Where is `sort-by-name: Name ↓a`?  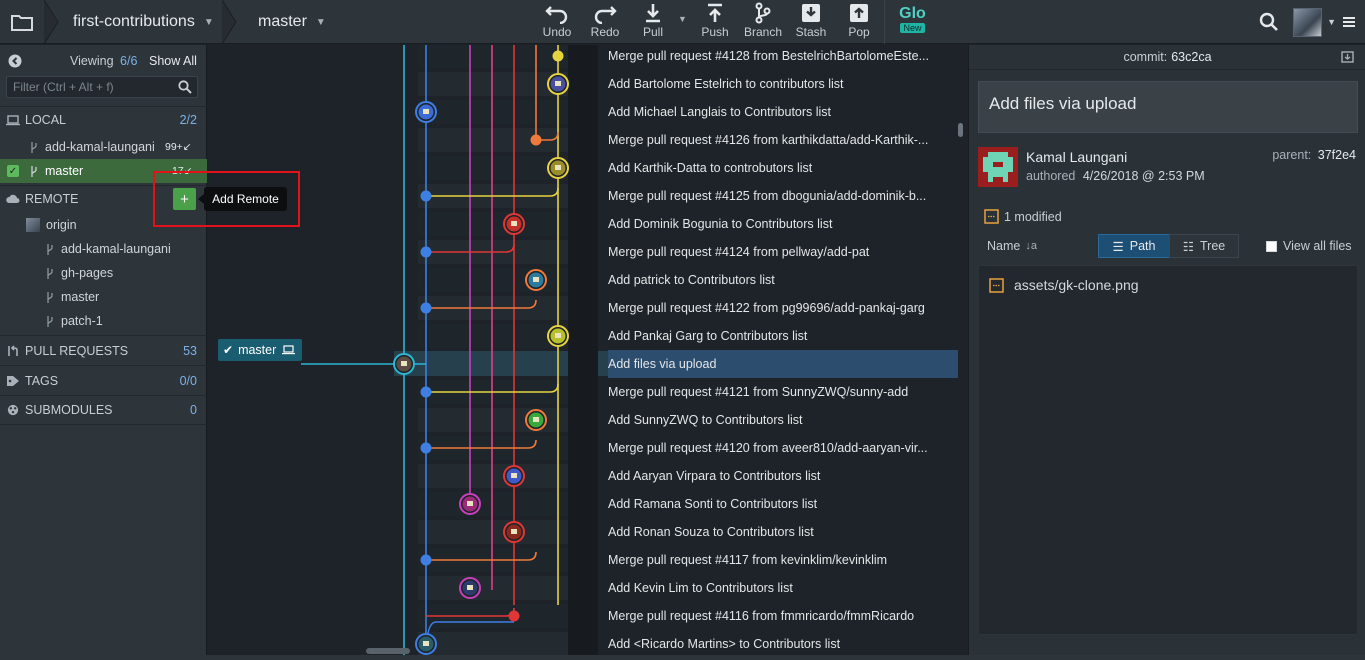
sort-by-name: Name ↓a is located at coordinates (1012, 246).